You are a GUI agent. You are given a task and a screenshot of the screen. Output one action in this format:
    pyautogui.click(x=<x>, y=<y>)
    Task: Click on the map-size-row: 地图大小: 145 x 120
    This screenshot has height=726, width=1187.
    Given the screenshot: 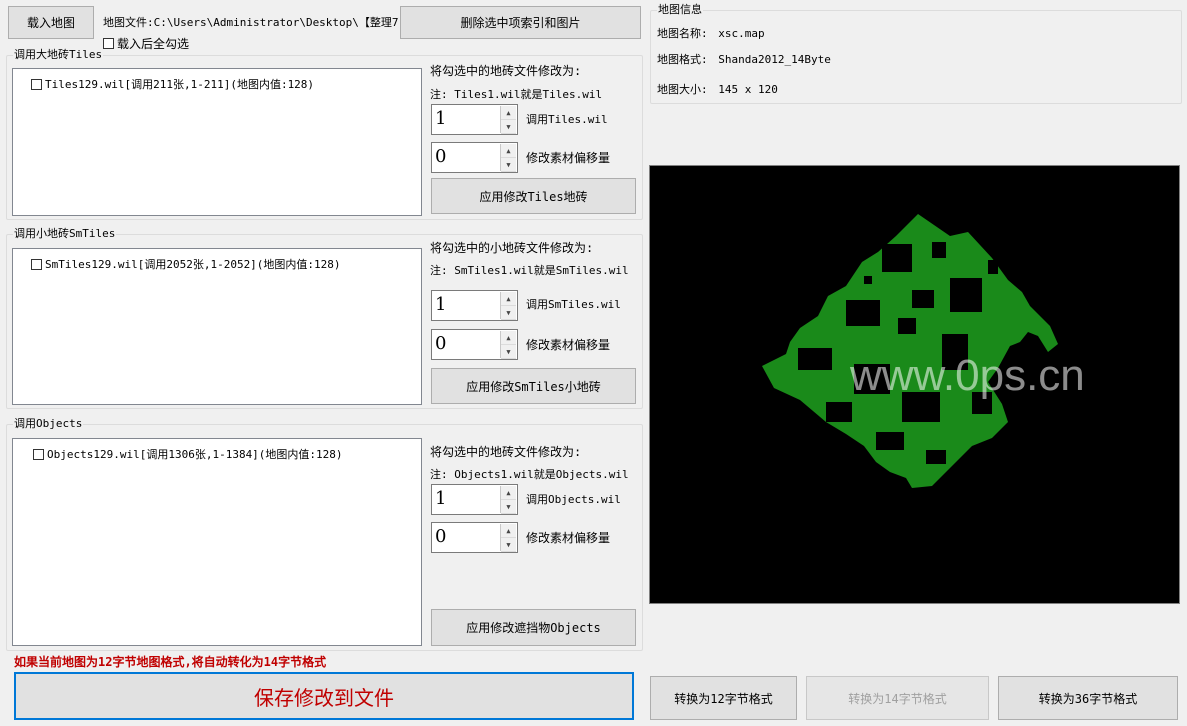 What is the action you would take?
    pyautogui.click(x=717, y=90)
    